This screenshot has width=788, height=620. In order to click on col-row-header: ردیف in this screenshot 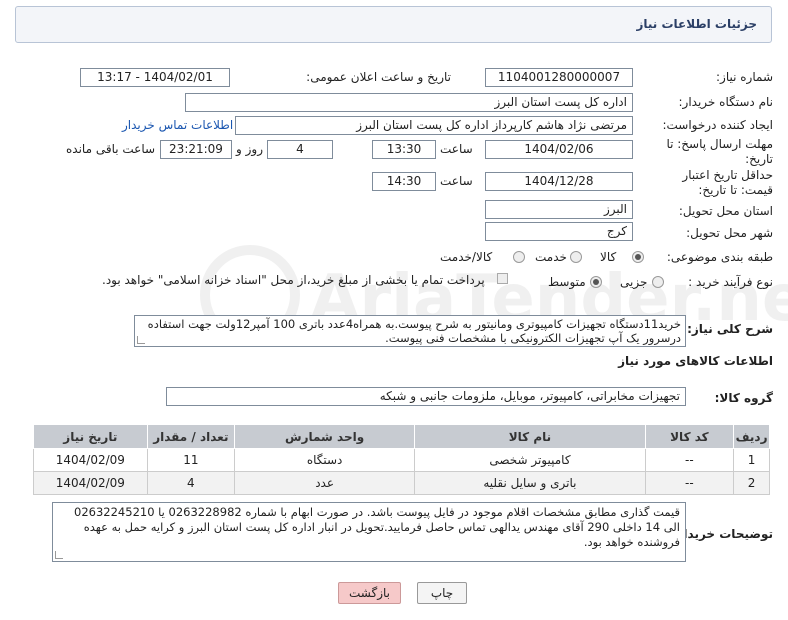, I will do `click(751, 436)`.